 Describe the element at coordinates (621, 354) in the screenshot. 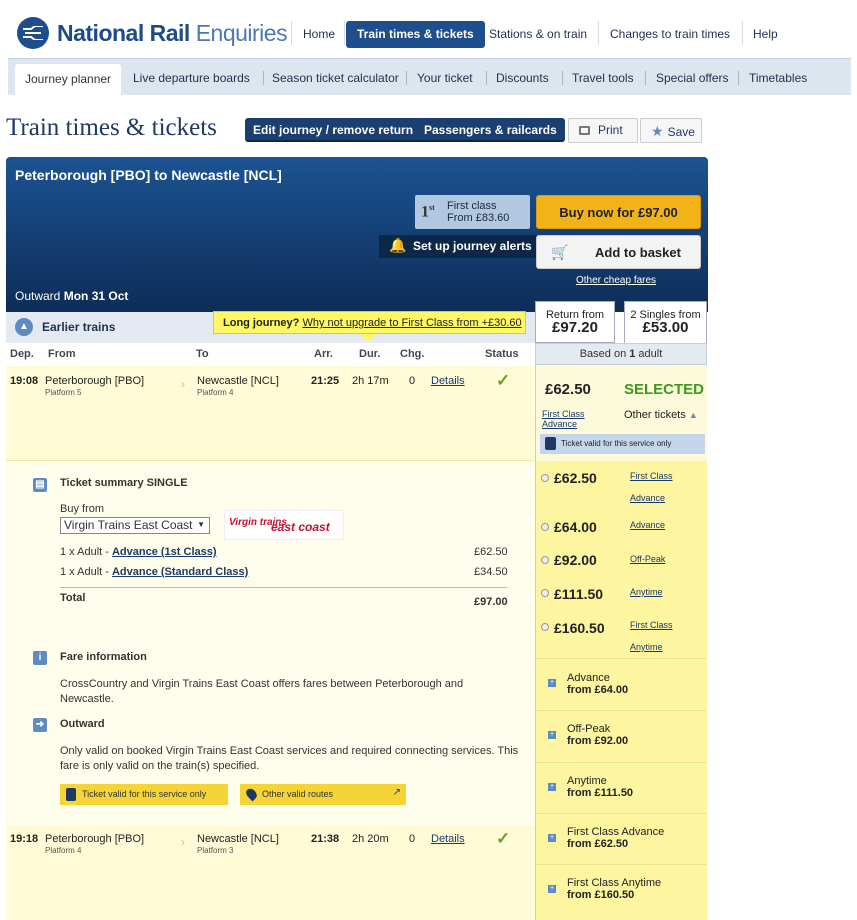

I see `based-on-adults: Based on 1 adult` at that location.